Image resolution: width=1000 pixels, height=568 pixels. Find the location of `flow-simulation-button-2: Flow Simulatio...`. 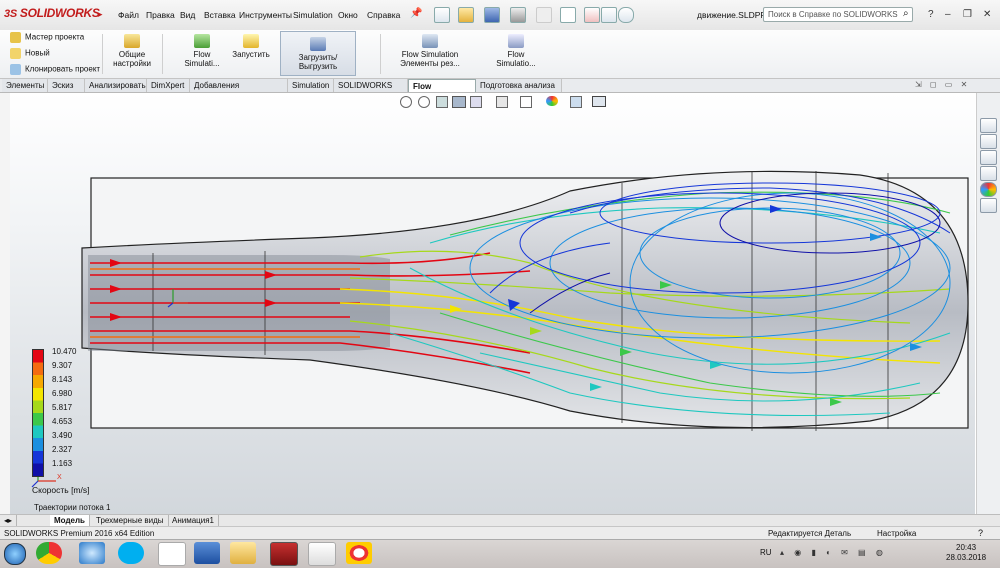

flow-simulation-button-2: Flow Simulatio... is located at coordinates (516, 51).